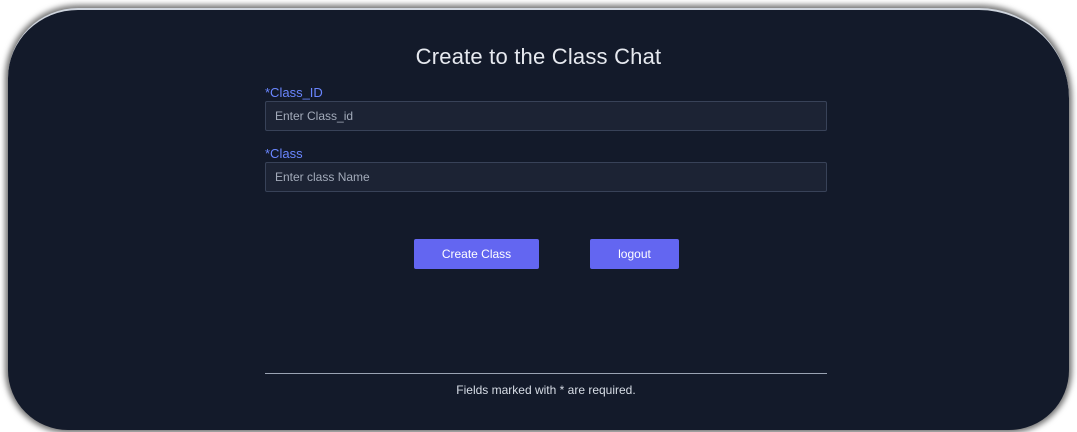  Describe the element at coordinates (538, 56) in the screenshot. I see `page-title: Create to the Class Chat` at that location.